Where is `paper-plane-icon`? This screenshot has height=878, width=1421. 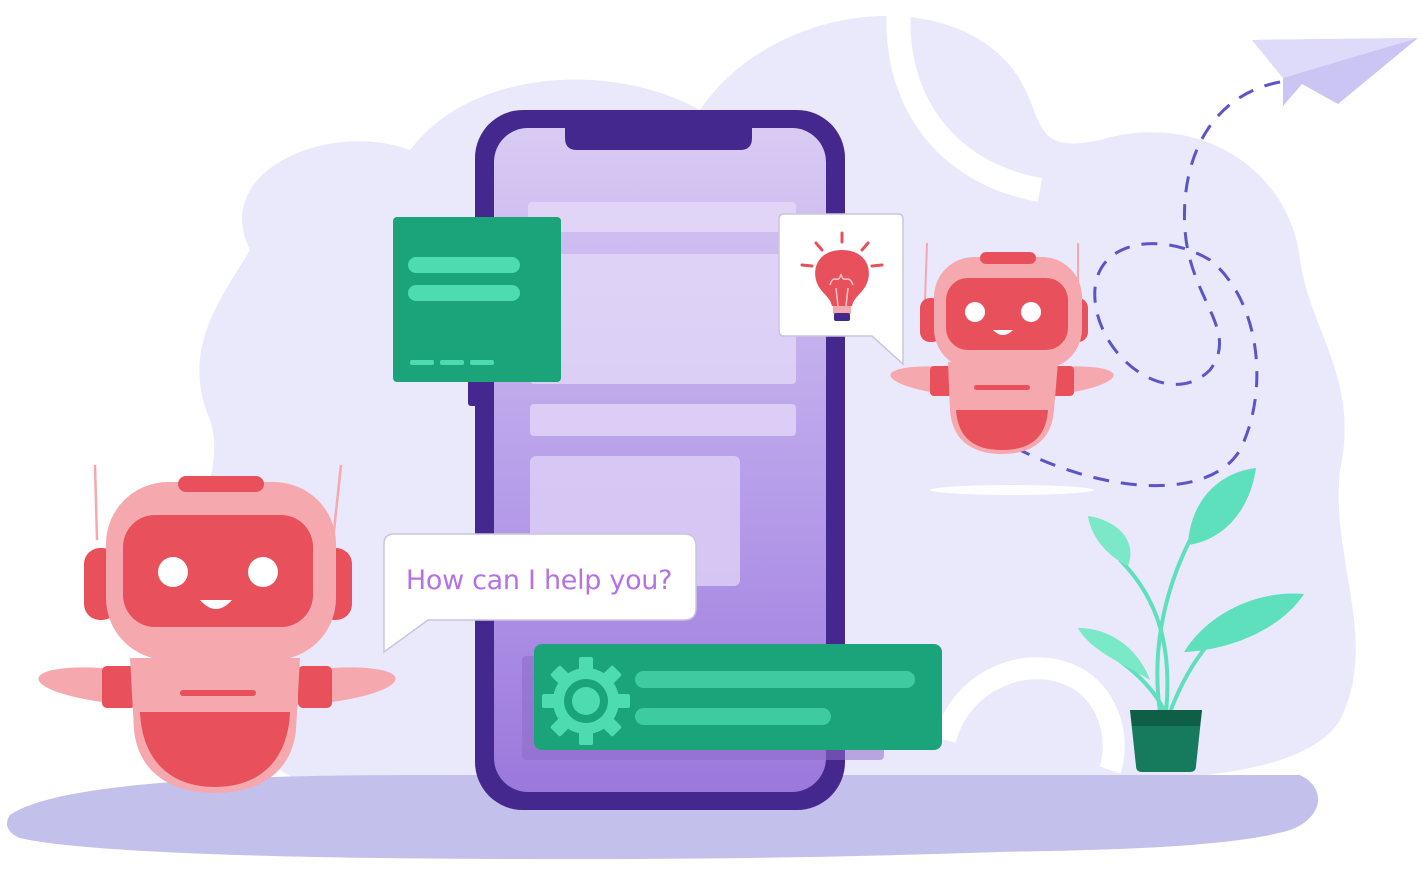
paper-plane-icon is located at coordinates (1335, 72).